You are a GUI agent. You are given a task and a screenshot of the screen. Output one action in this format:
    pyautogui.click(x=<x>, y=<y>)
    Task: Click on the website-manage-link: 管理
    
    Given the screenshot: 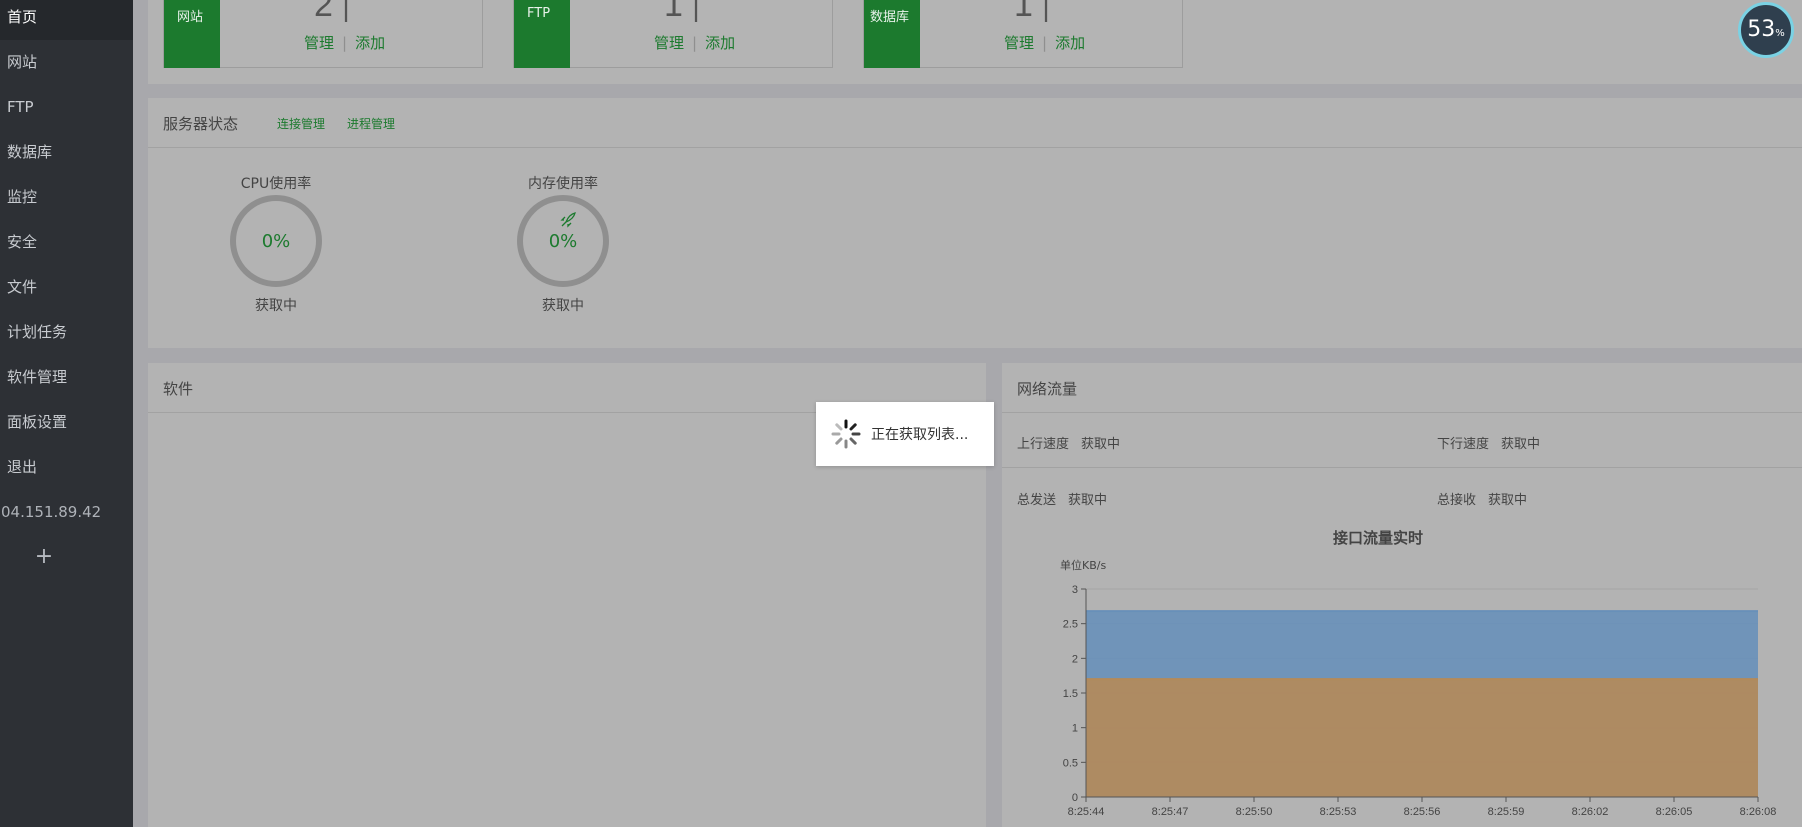 What is the action you would take?
    pyautogui.click(x=319, y=43)
    